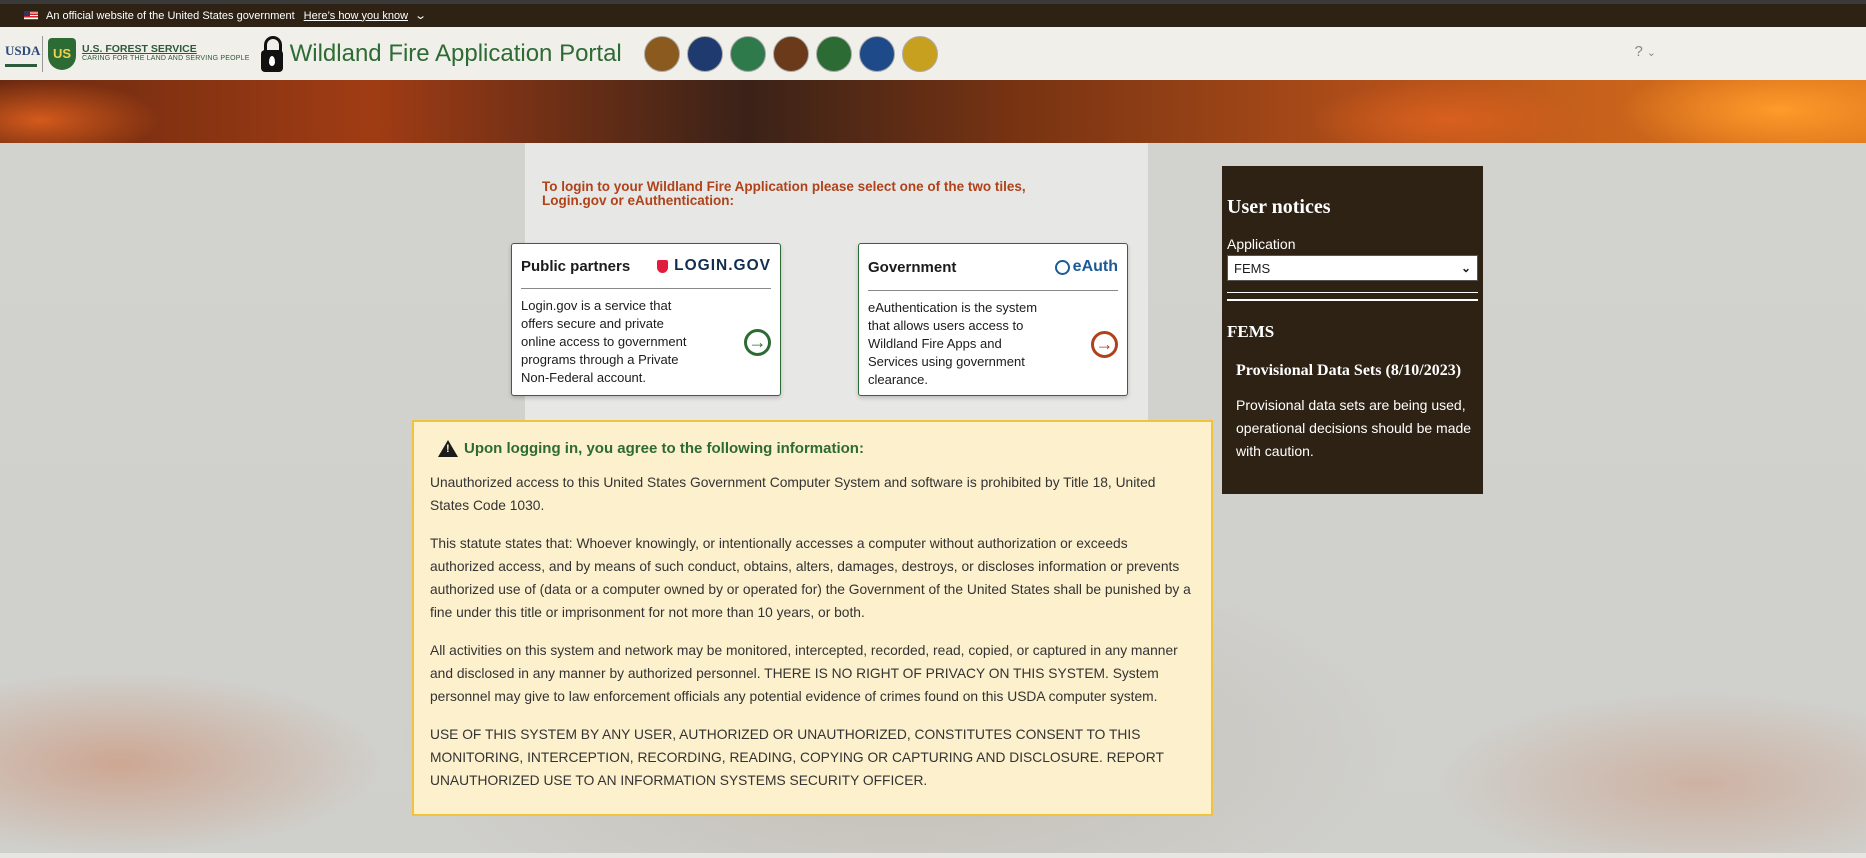  Describe the element at coordinates (1261, 244) in the screenshot. I see `application-label: Application` at that location.